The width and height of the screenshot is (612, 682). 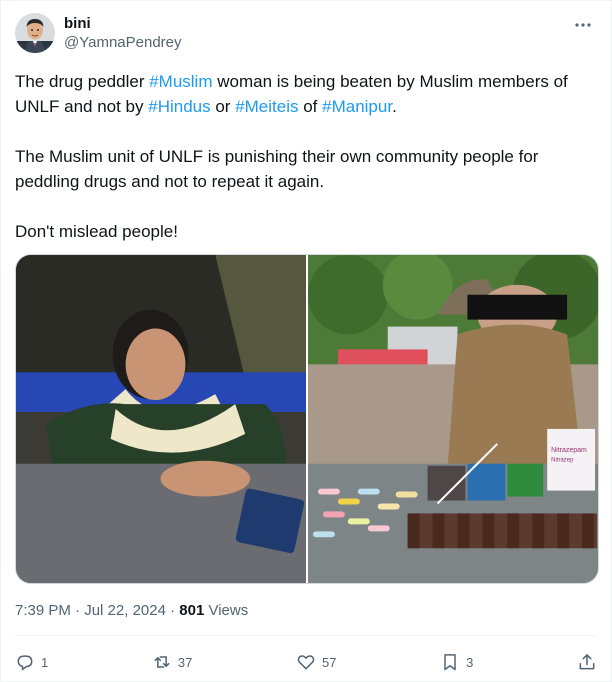 What do you see at coordinates (162, 662) in the screenshot?
I see `repost-icon` at bounding box center [162, 662].